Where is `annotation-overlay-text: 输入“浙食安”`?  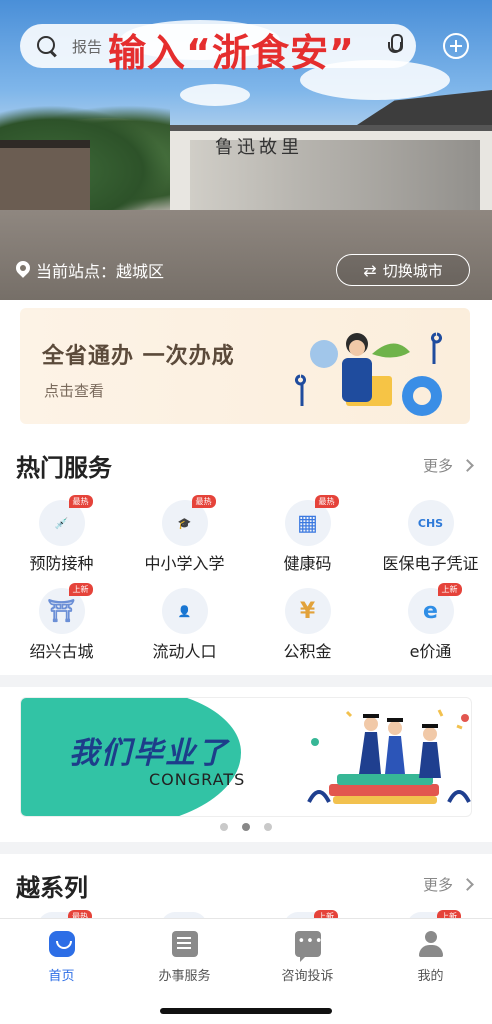 annotation-overlay-text: 输入“浙食安” is located at coordinates (231, 53).